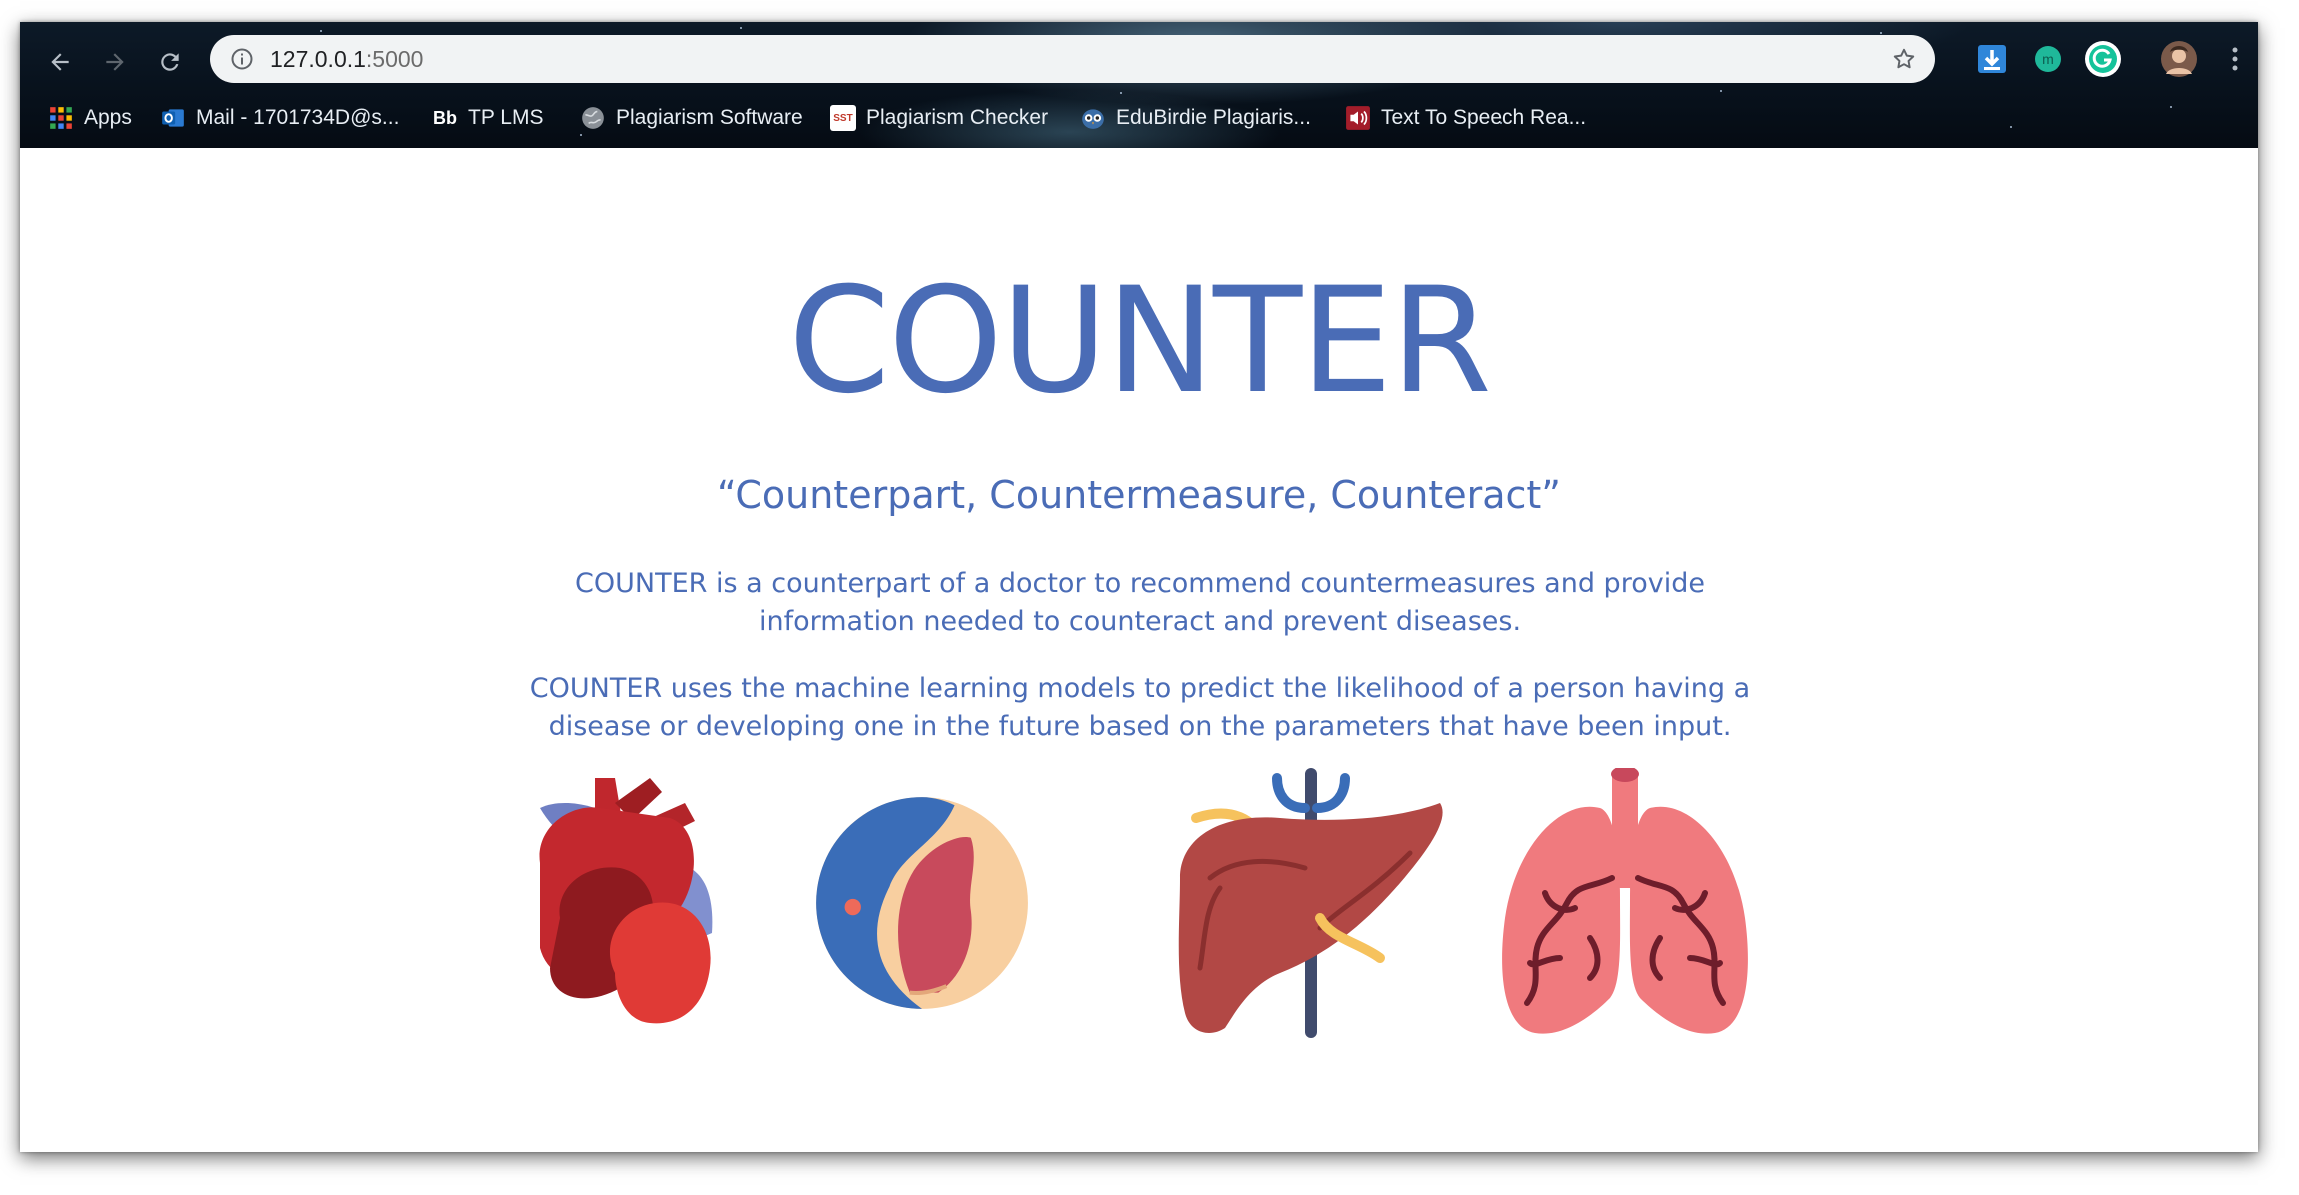  Describe the element at coordinates (1140, 341) in the screenshot. I see `page-title: COUNTER` at that location.